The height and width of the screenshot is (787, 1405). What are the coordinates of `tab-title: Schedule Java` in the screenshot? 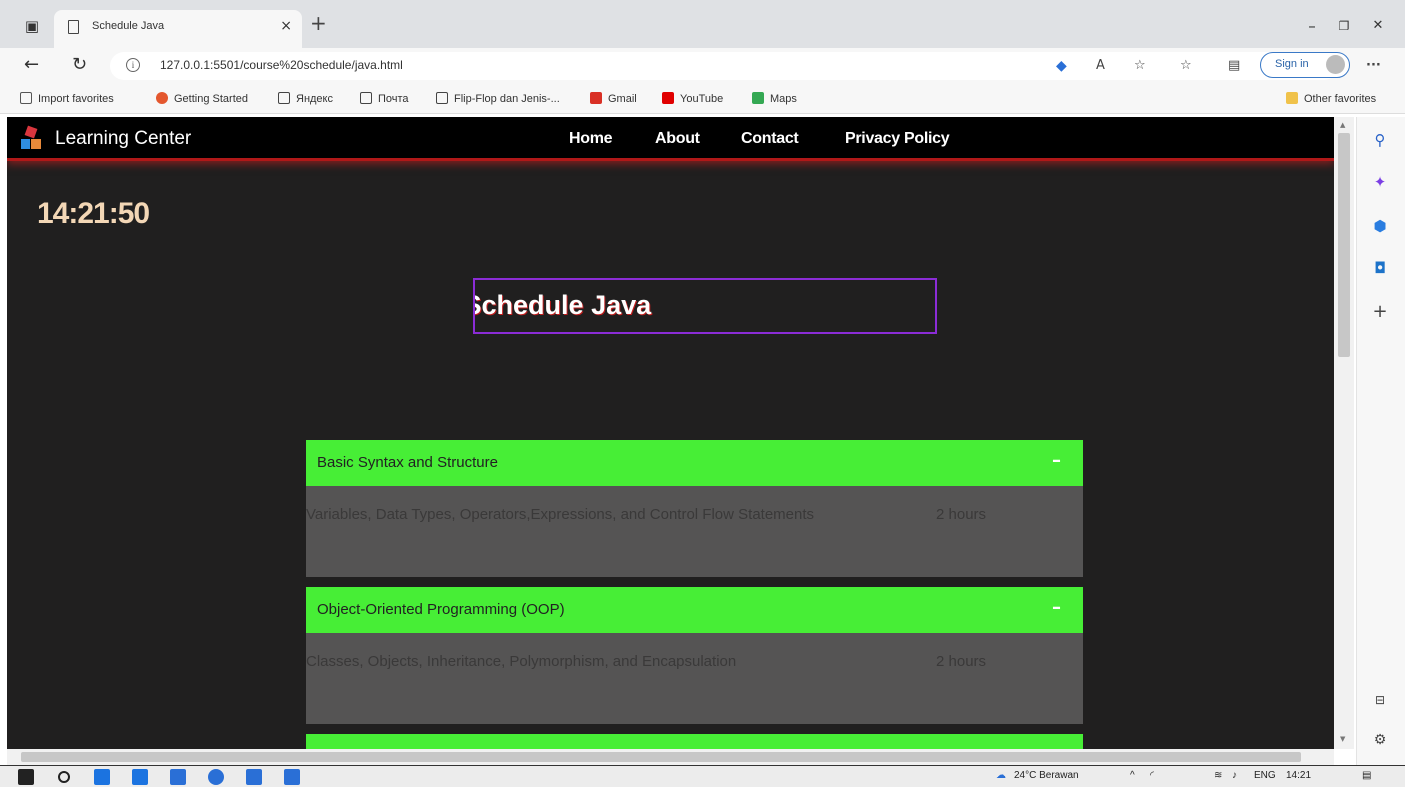 It's located at (128, 26).